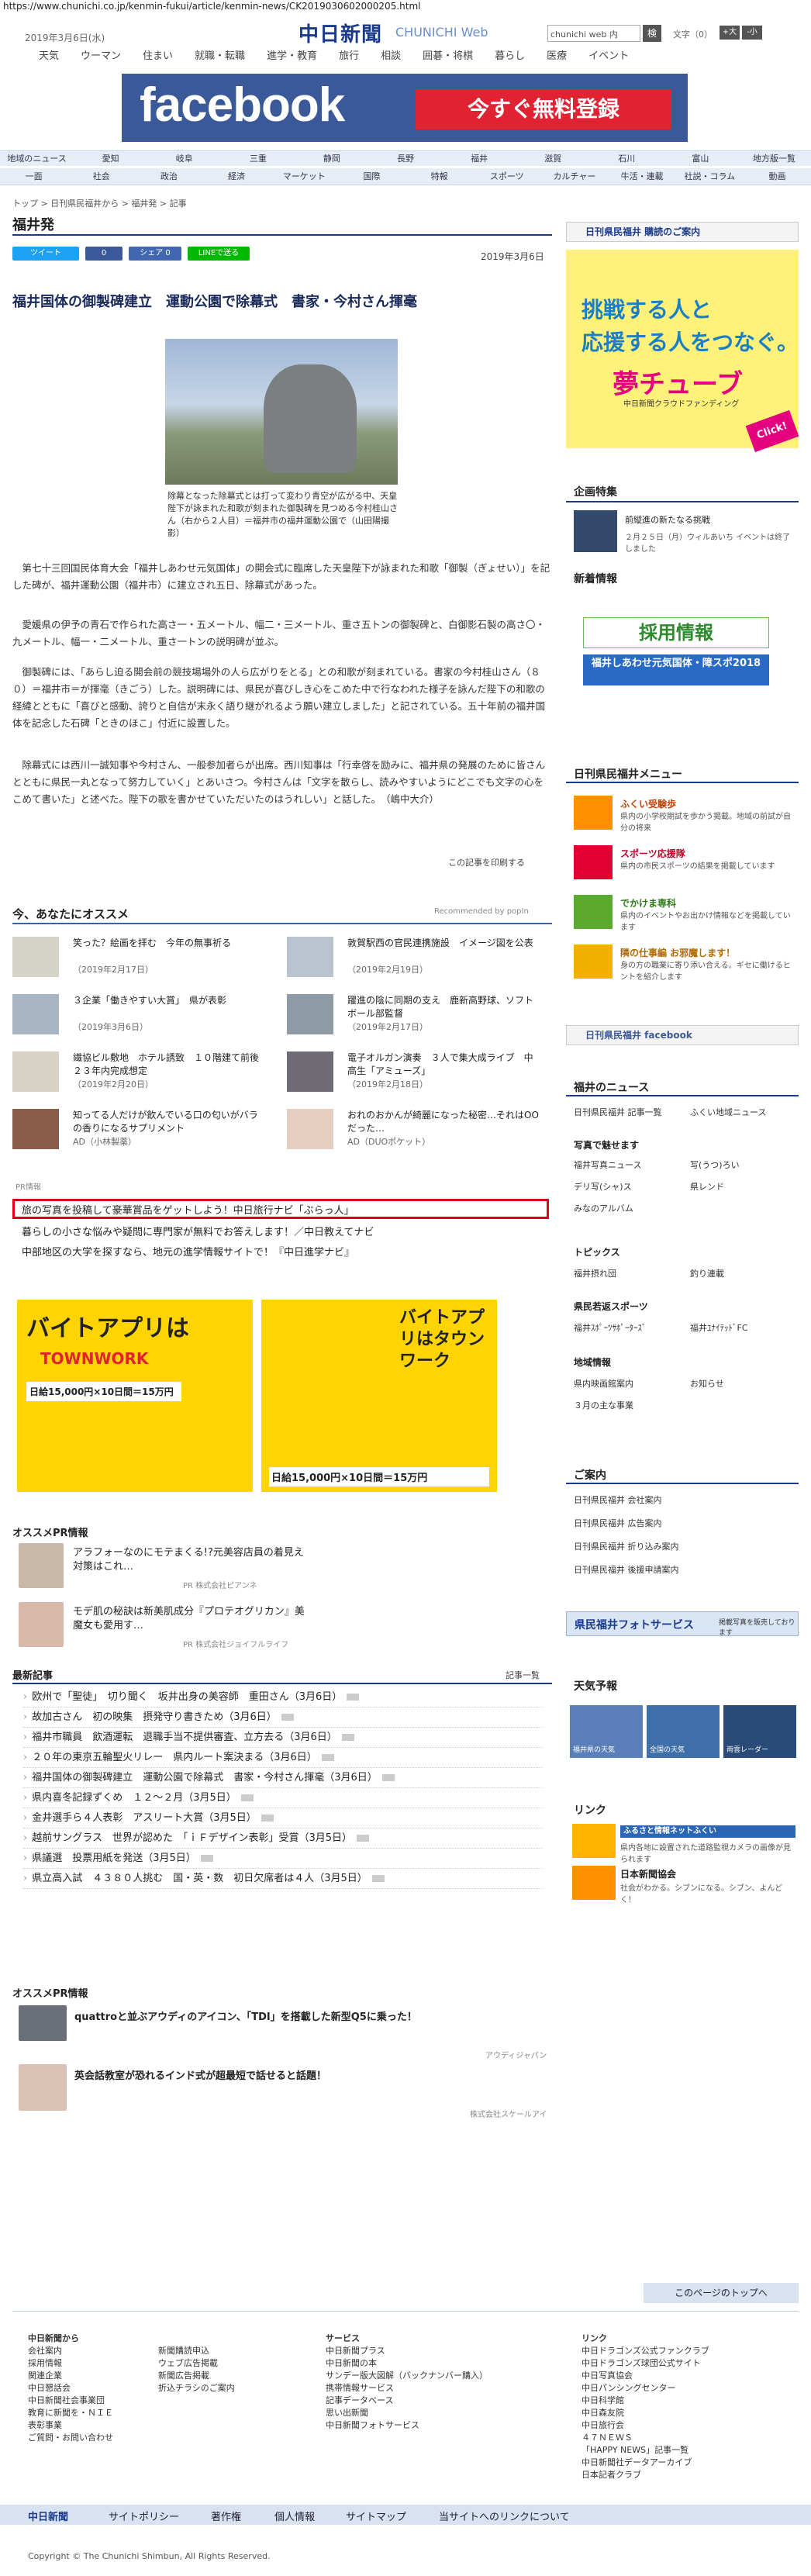 The width and height of the screenshot is (811, 2576). What do you see at coordinates (283, 1798) in the screenshot?
I see `latest-item: 県内喜冬記録ずくめ １２～２月（3月5日）` at bounding box center [283, 1798].